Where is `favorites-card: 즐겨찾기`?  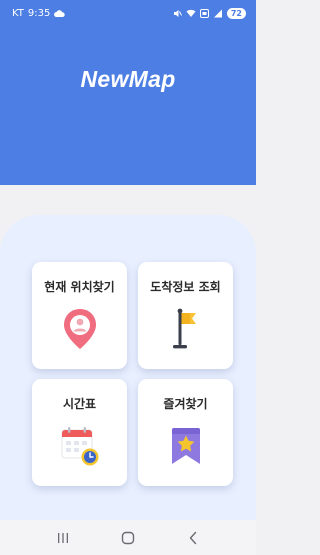
favorites-card: 즐겨찾기 is located at coordinates (185, 432).